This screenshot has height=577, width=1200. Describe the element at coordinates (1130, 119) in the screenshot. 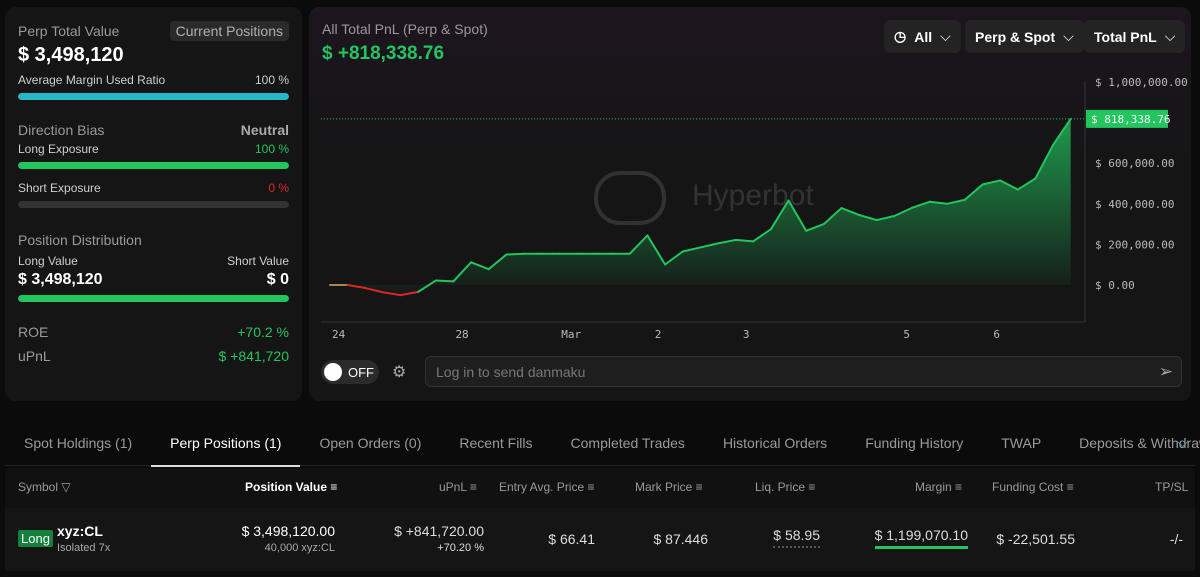

I see `current-value-label: $ 818,338.76` at that location.